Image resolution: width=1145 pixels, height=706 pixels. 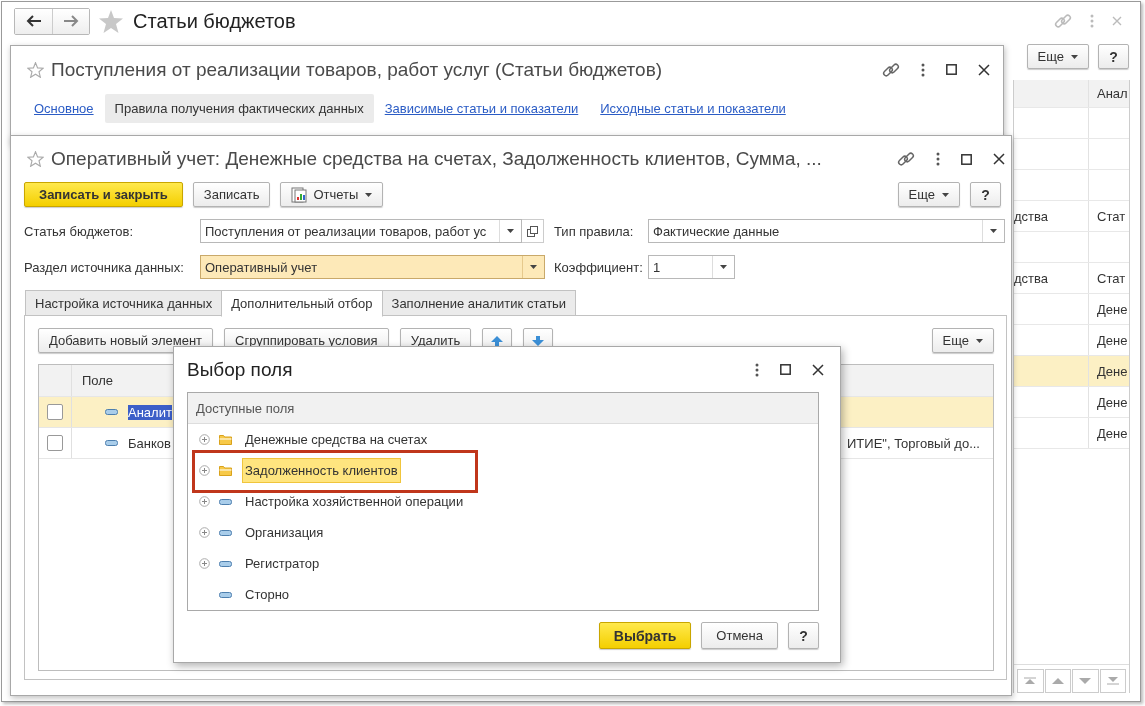 What do you see at coordinates (645, 635) in the screenshot?
I see `dialog-button: Выбрать` at bounding box center [645, 635].